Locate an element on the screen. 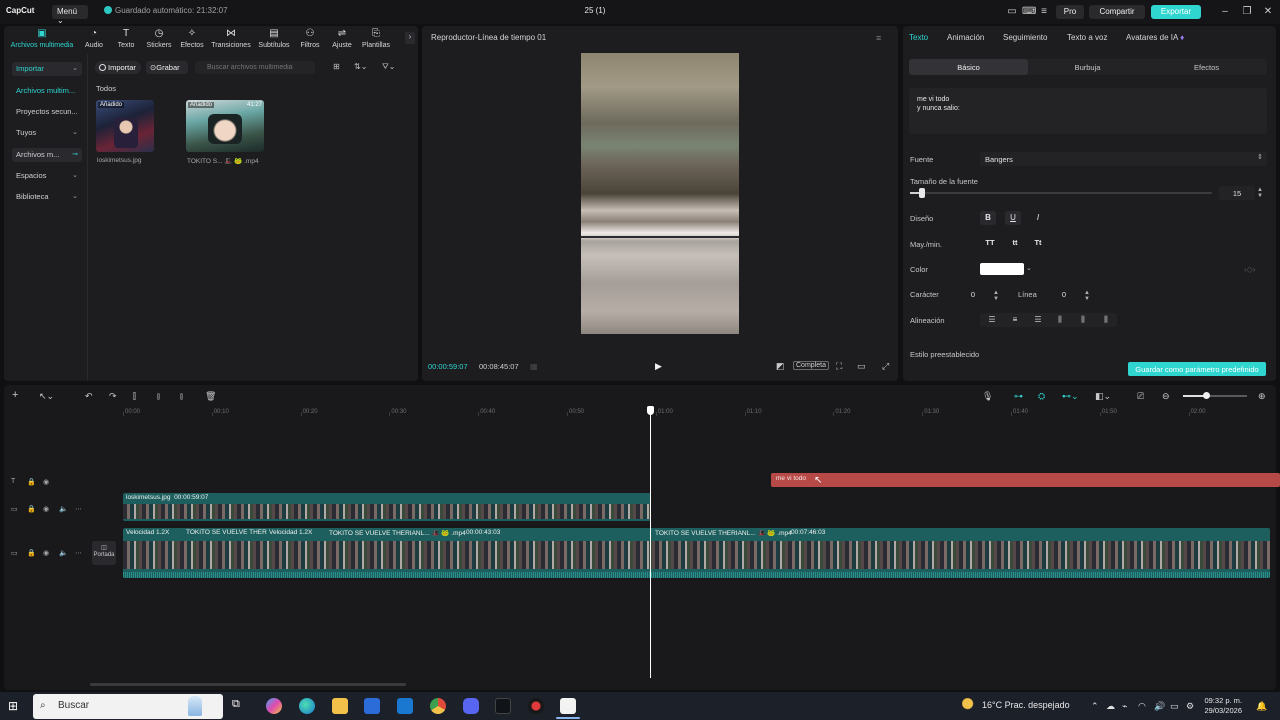  aspect-ratio-button: Completa is located at coordinates (811, 365).